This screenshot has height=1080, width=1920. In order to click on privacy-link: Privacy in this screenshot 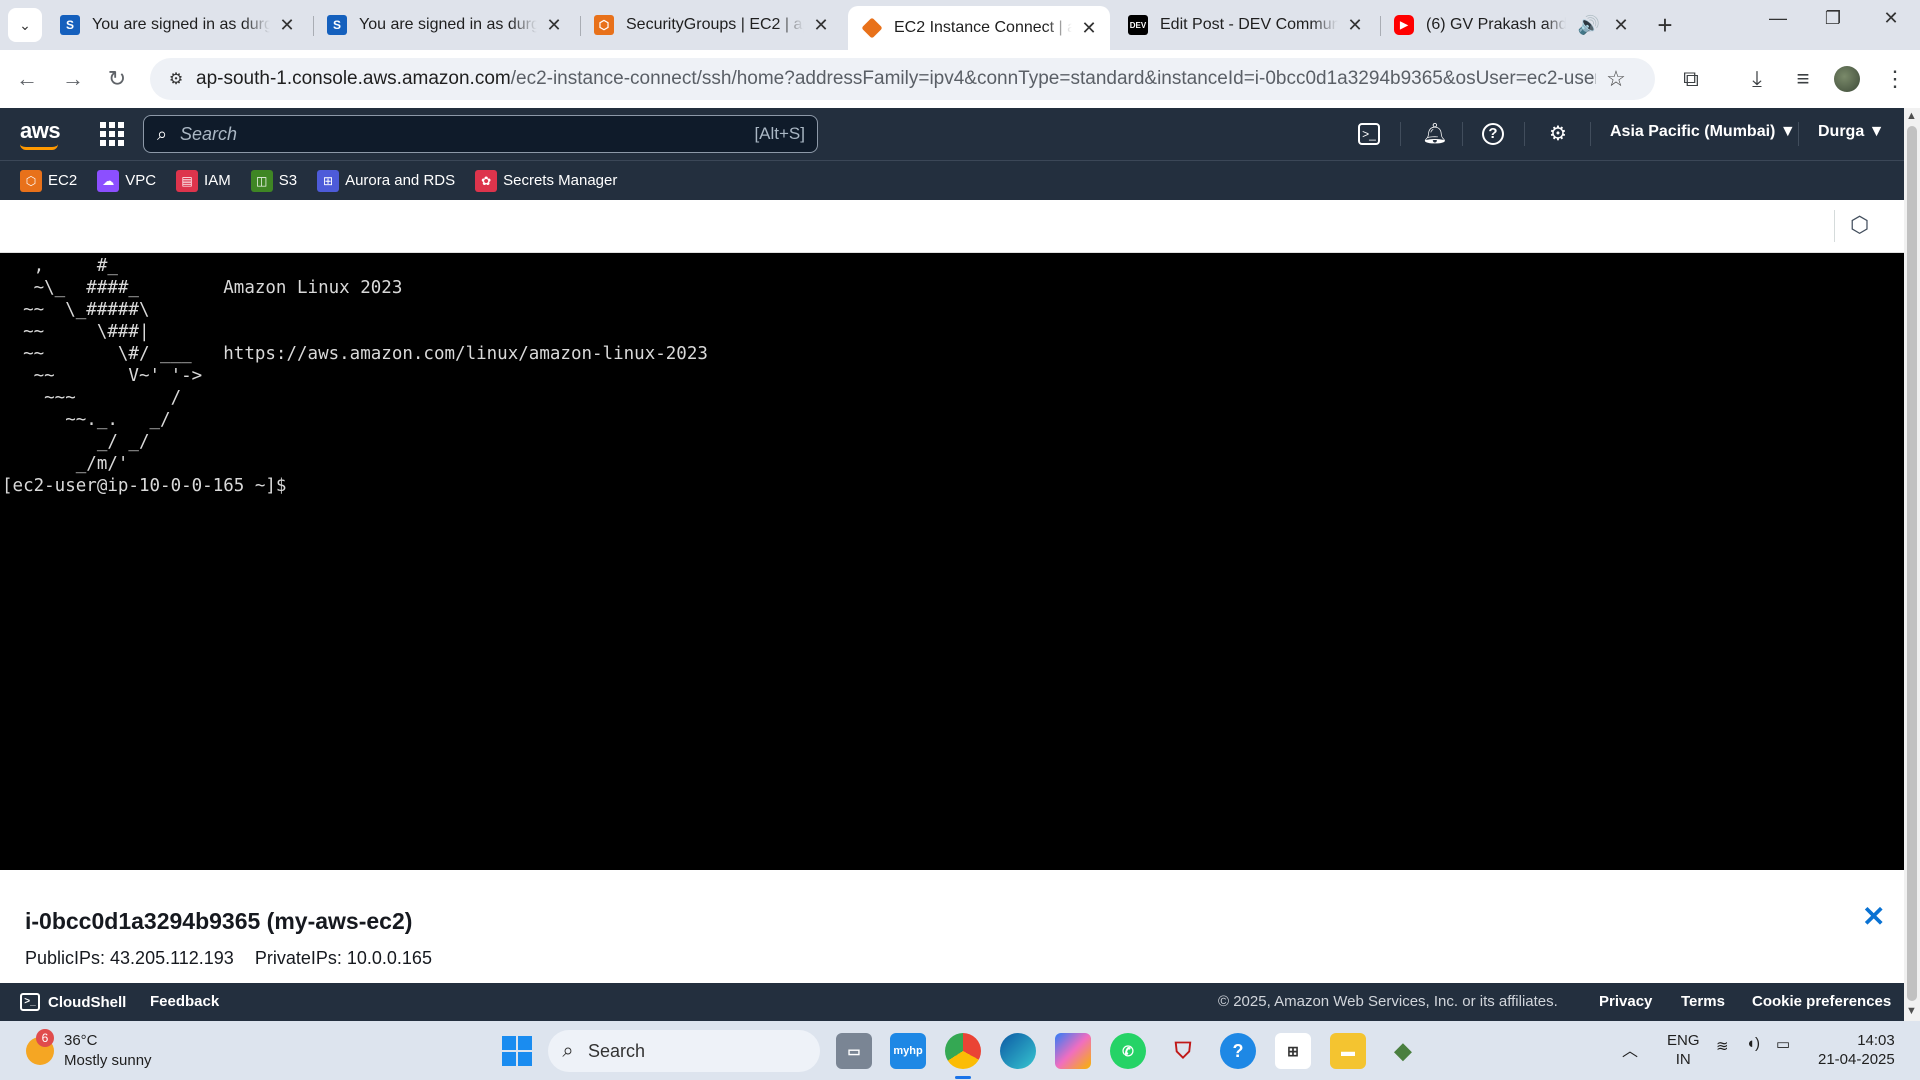, I will do `click(1625, 1001)`.